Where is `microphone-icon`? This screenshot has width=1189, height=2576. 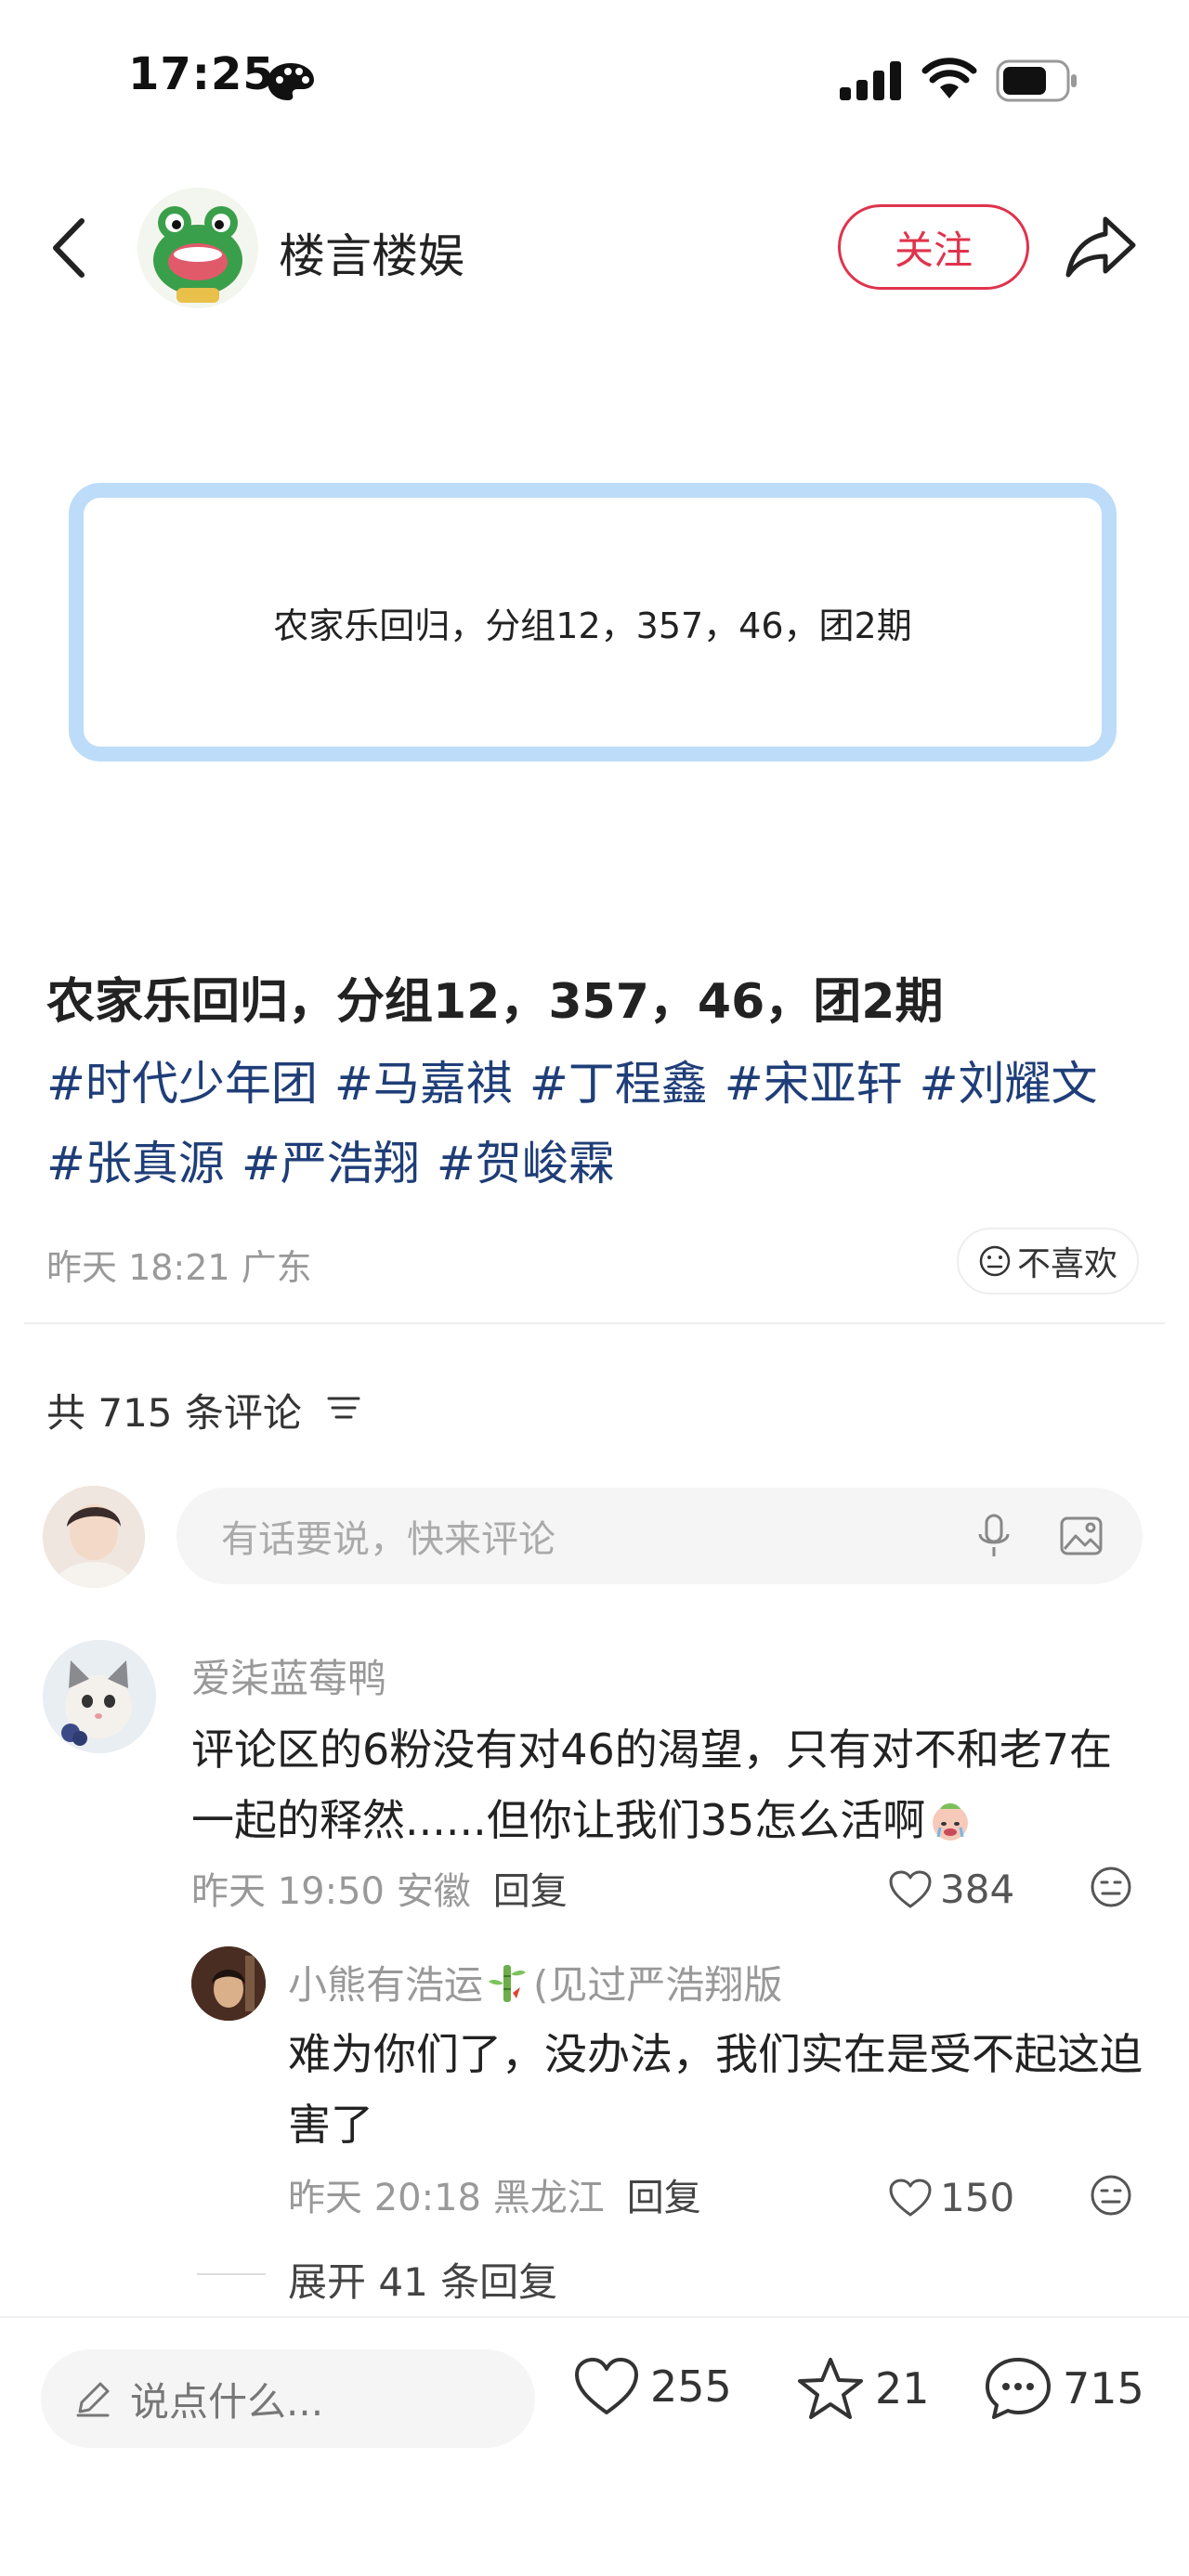
microphone-icon is located at coordinates (994, 1536).